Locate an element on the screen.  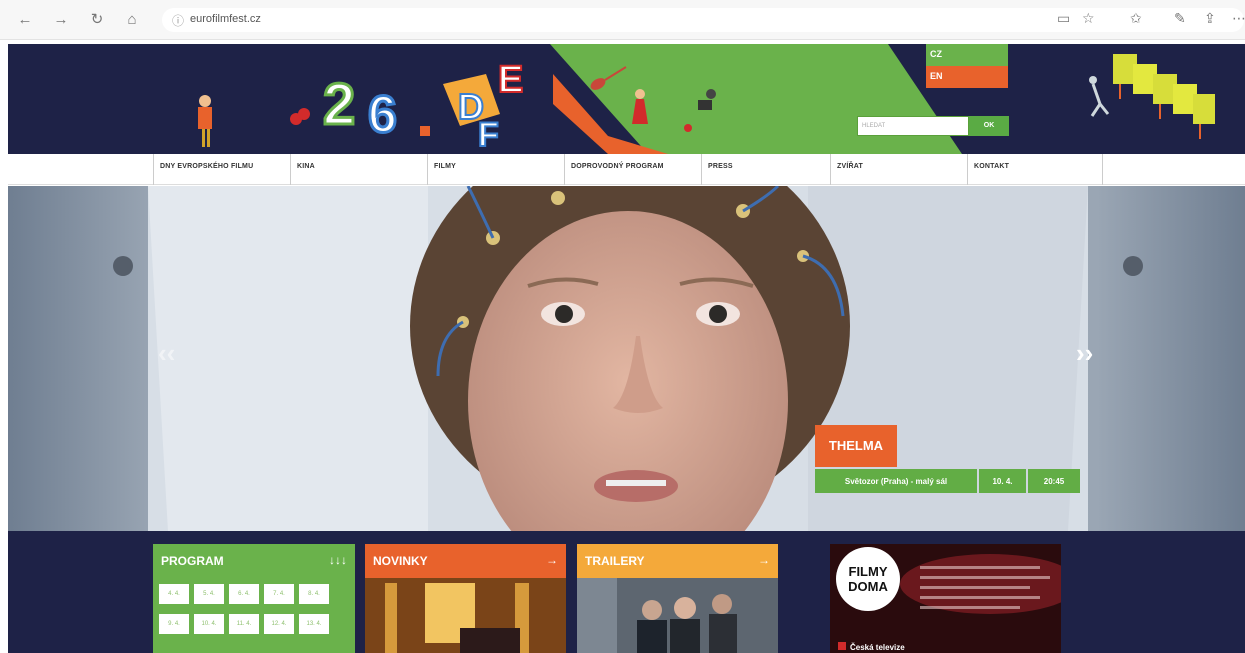
trailery-image is located at coordinates (677, 615).